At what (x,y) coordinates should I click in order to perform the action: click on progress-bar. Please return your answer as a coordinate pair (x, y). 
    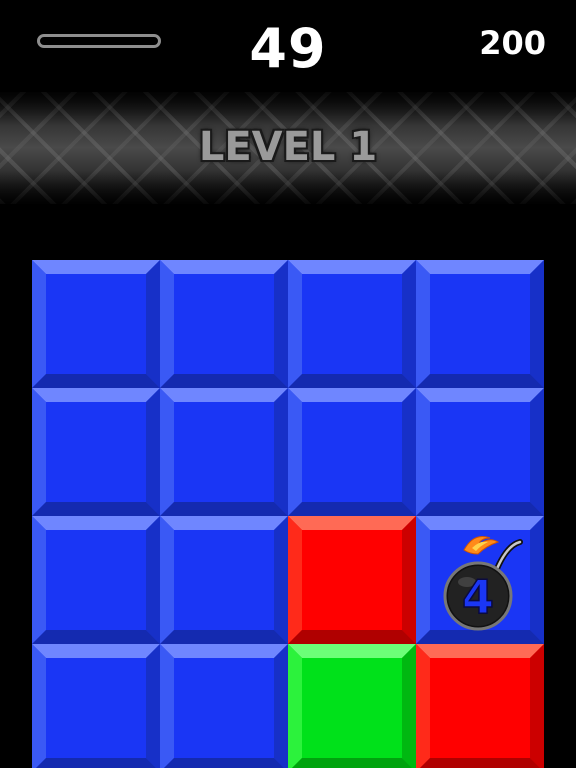
    Looking at the image, I should click on (99, 41).